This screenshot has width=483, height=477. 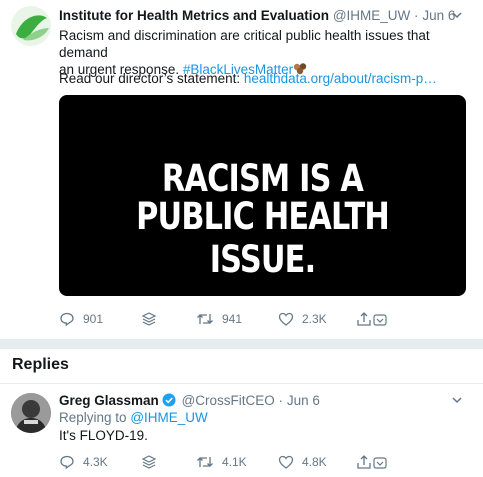 What do you see at coordinates (232, 319) in the screenshot?
I see `retweet-count: 941` at bounding box center [232, 319].